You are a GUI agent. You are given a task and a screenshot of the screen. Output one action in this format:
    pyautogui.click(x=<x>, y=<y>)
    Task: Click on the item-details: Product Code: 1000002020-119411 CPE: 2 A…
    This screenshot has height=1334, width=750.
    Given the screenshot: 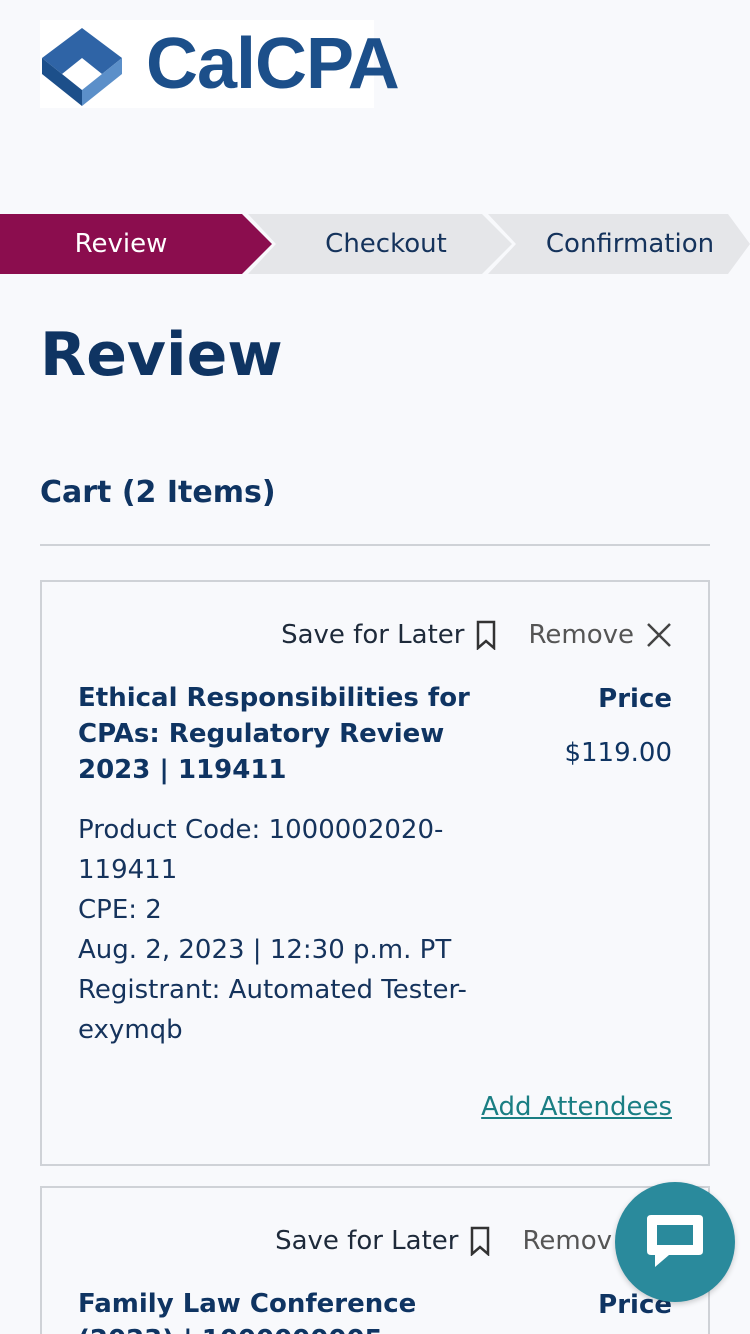 What is the action you would take?
    pyautogui.click(x=298, y=930)
    